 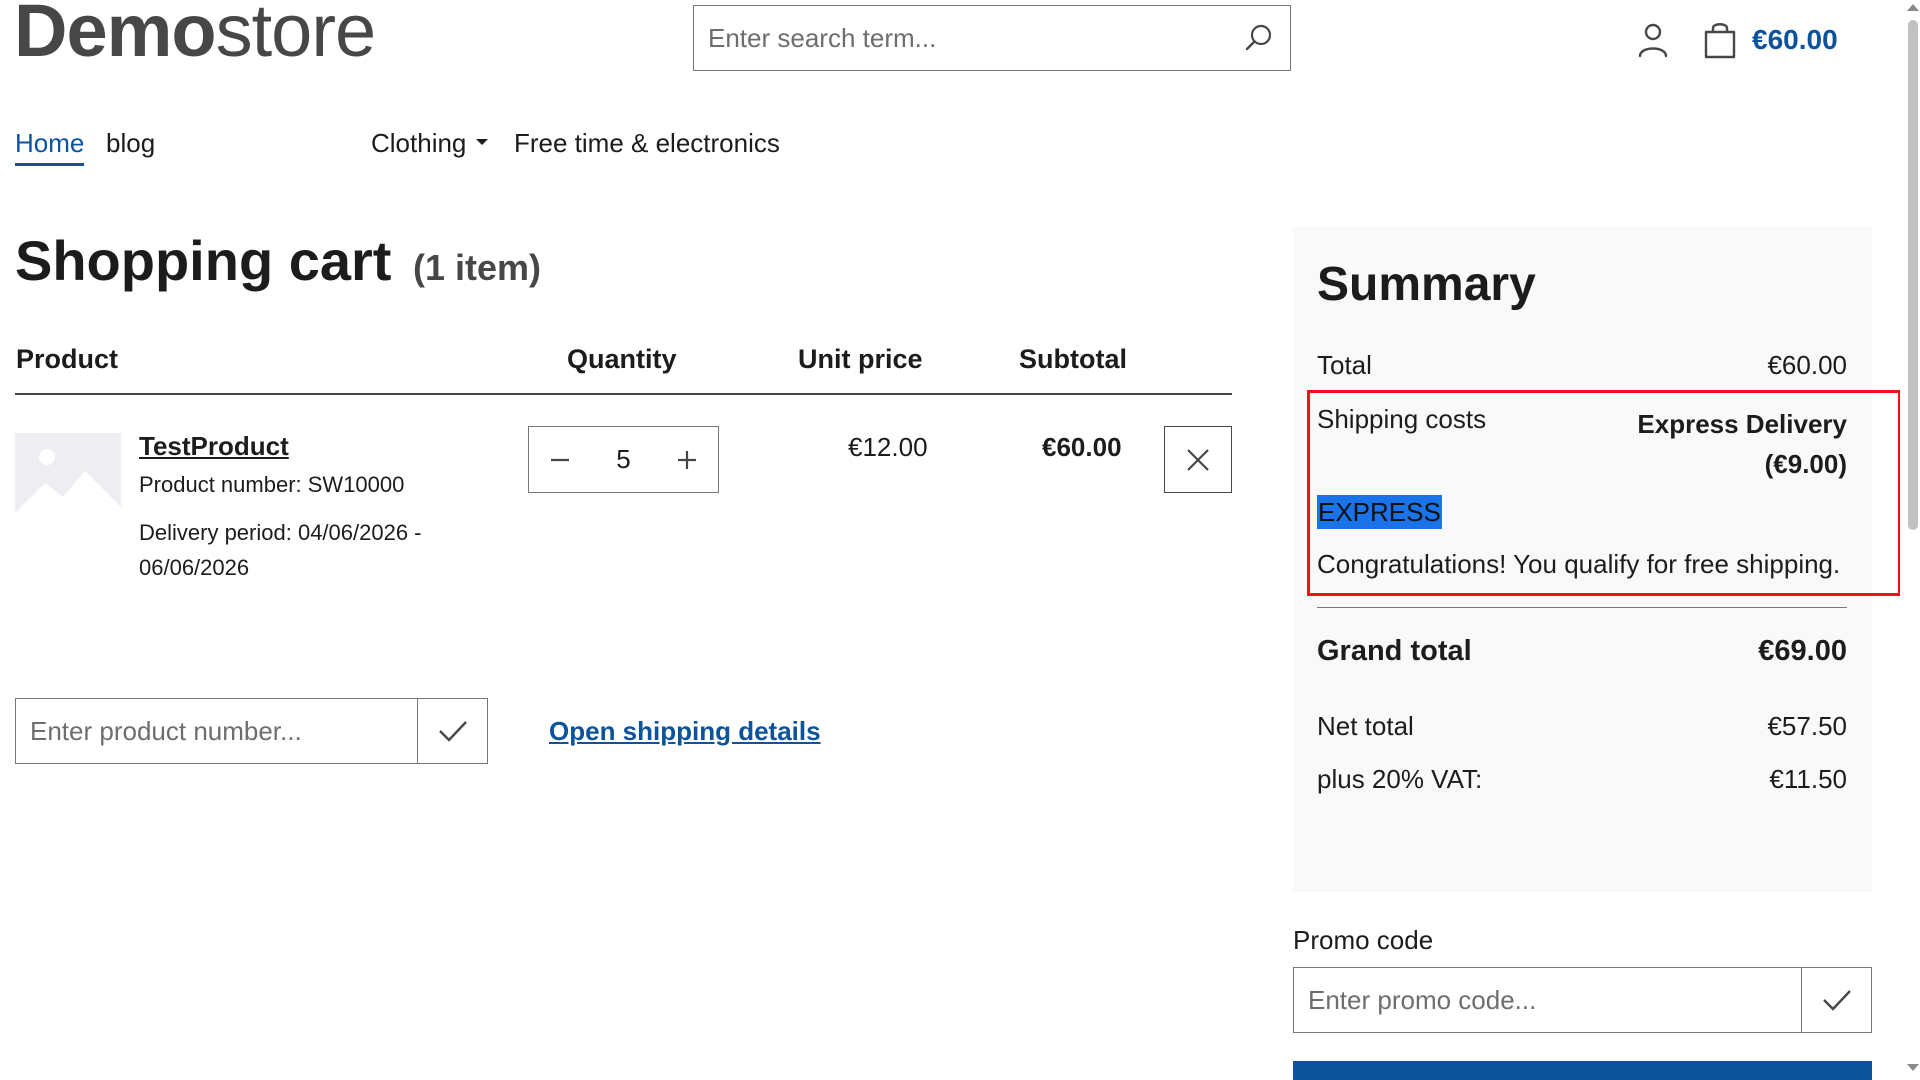 What do you see at coordinates (1582, 365) in the screenshot?
I see `summary-row-total: Total €60.00` at bounding box center [1582, 365].